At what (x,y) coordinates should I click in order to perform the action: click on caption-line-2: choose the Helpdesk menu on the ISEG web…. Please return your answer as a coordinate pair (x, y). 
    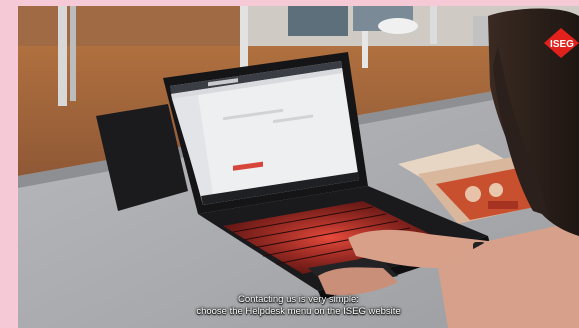
    Looking at the image, I should click on (298, 311).